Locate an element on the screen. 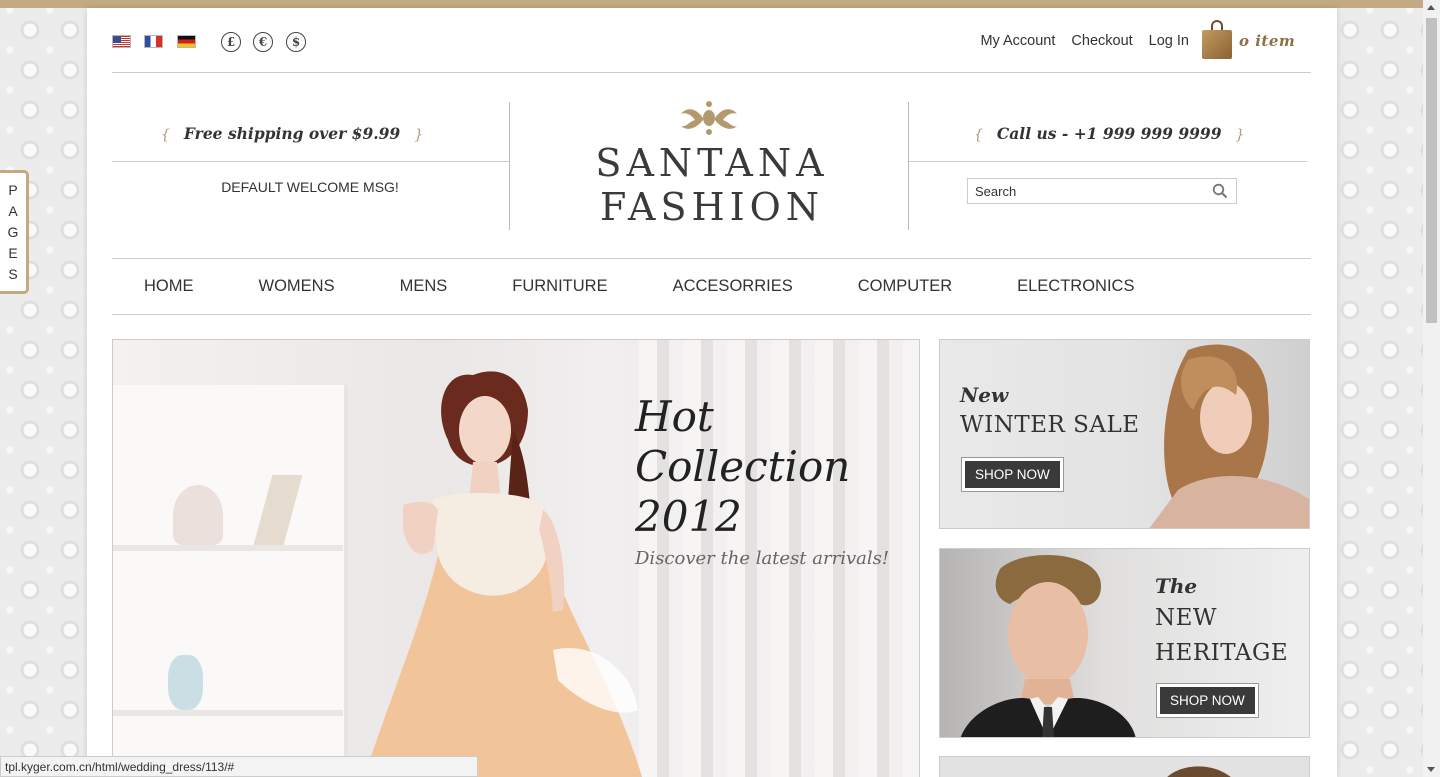 The height and width of the screenshot is (777, 1440). nav-computer: COMPUTER is located at coordinates (905, 286).